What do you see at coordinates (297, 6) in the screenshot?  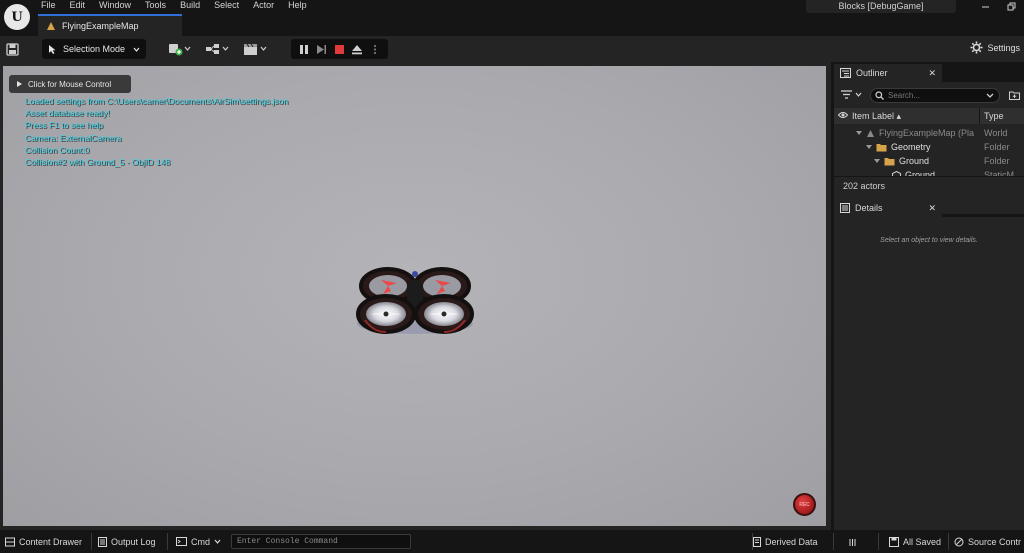 I see `menu-help: Help` at bounding box center [297, 6].